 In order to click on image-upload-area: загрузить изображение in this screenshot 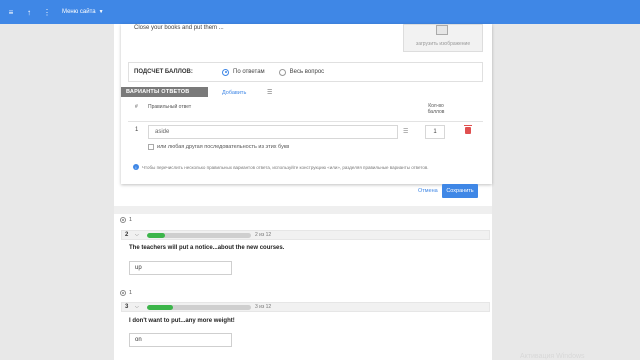, I will do `click(443, 38)`.